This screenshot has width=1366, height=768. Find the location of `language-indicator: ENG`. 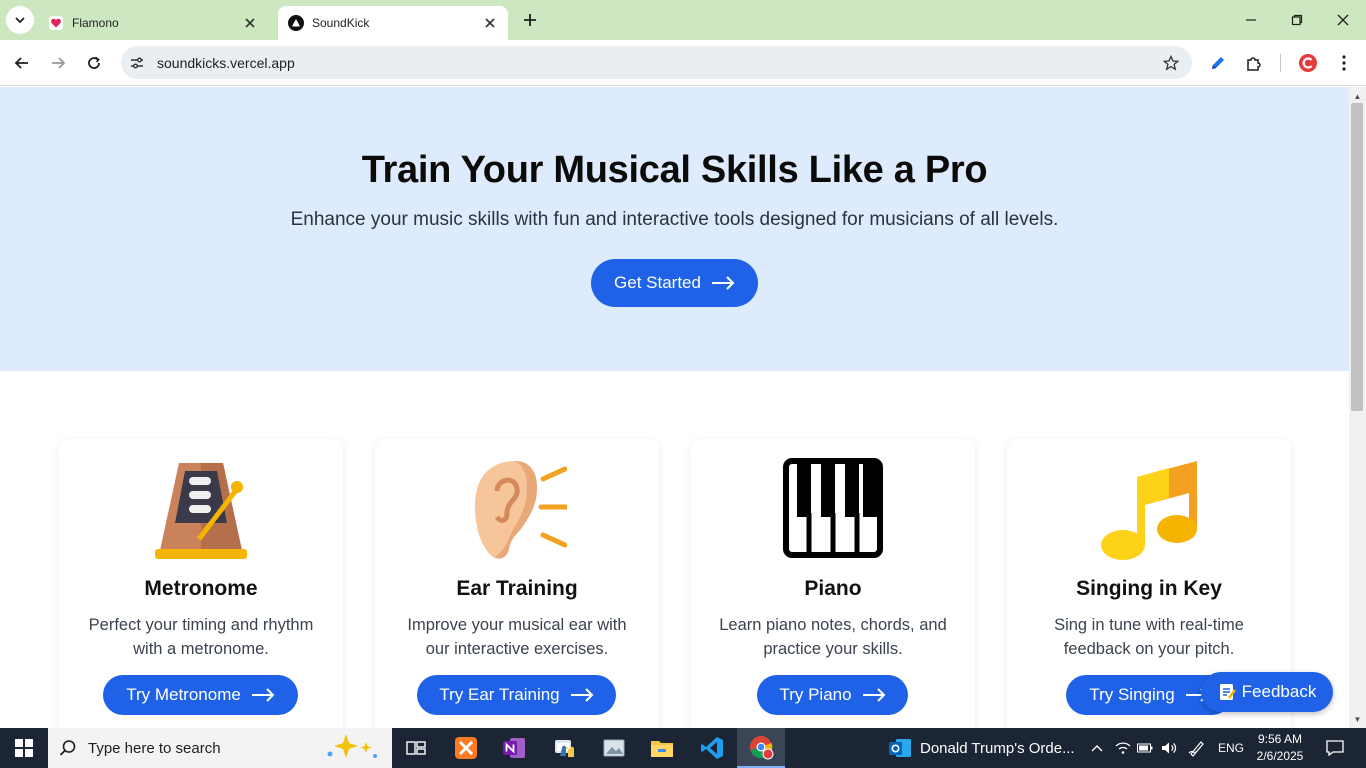

language-indicator: ENG is located at coordinates (1231, 748).